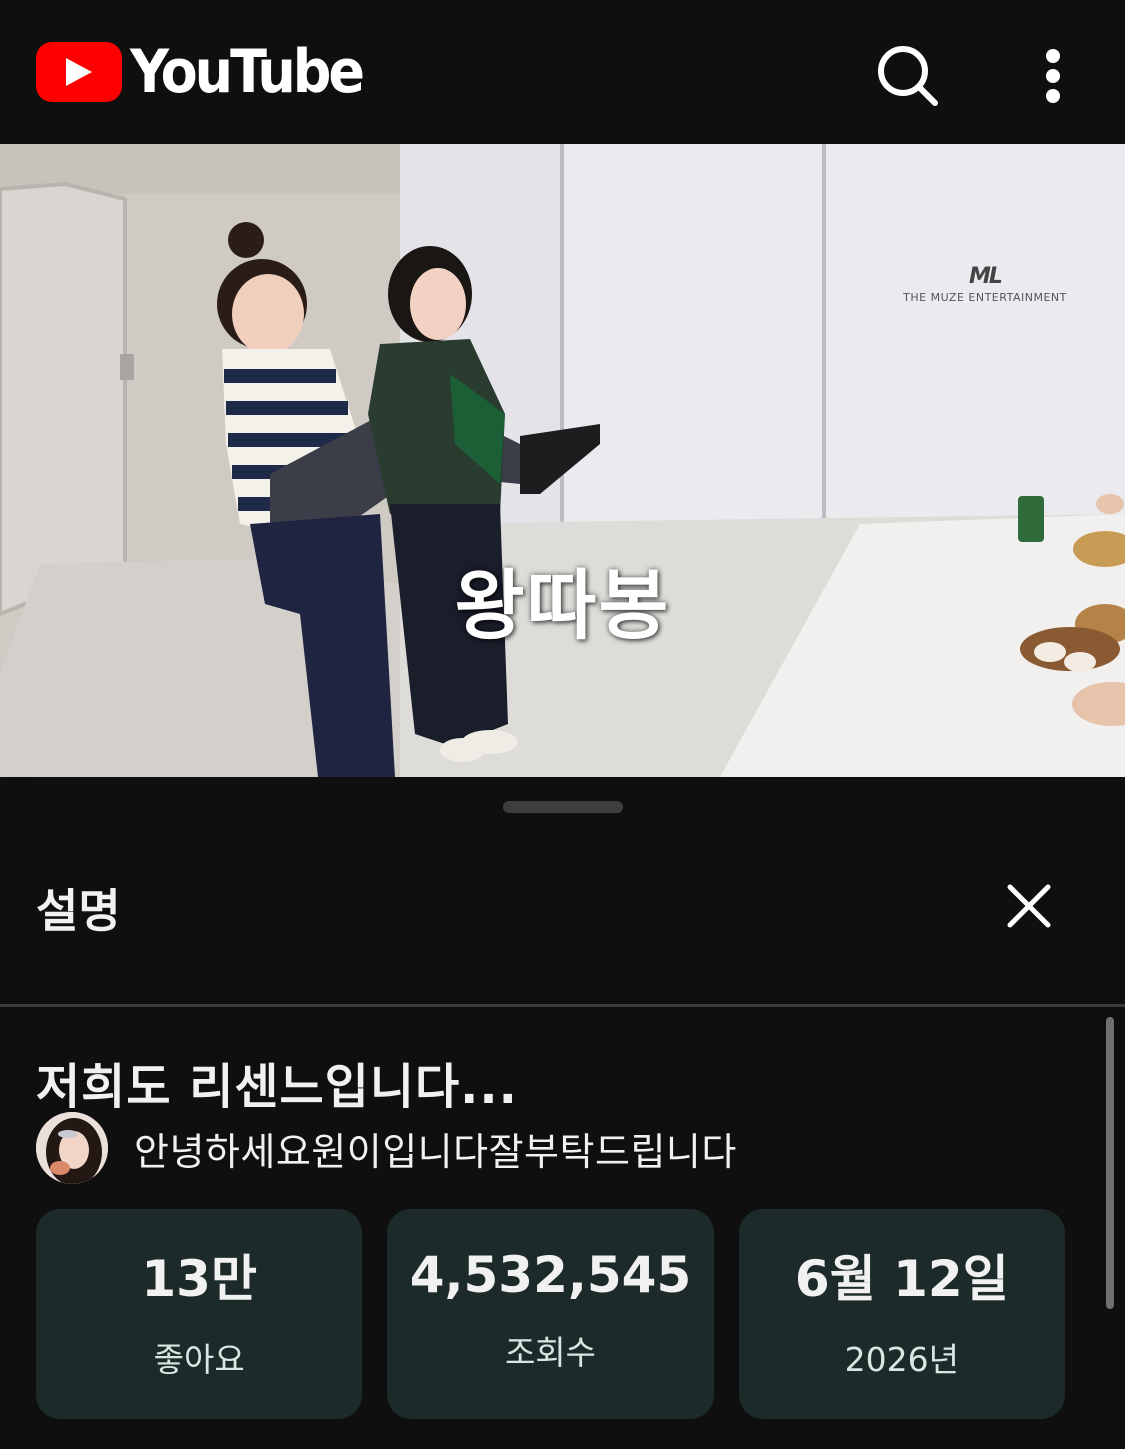  Describe the element at coordinates (199, 1279) in the screenshot. I see `likes-value: 13만` at that location.